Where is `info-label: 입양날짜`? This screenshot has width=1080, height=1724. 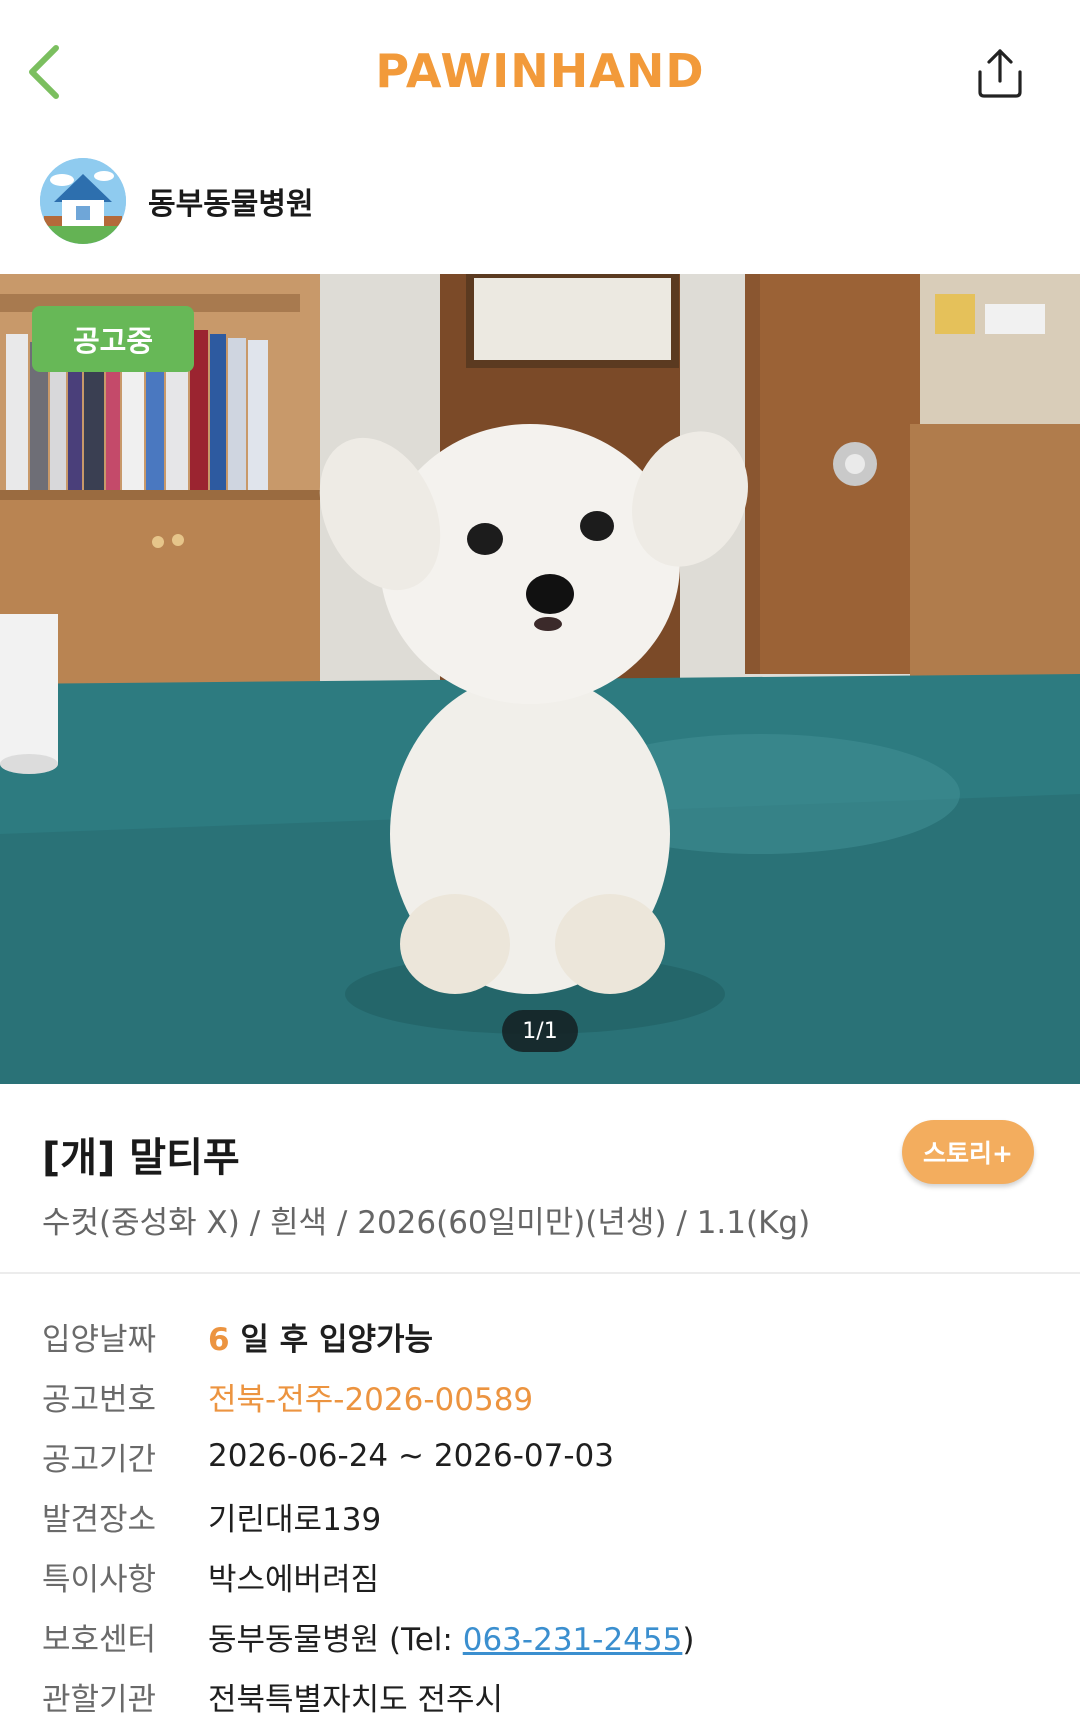
info-label: 입양날짜 is located at coordinates (99, 1339).